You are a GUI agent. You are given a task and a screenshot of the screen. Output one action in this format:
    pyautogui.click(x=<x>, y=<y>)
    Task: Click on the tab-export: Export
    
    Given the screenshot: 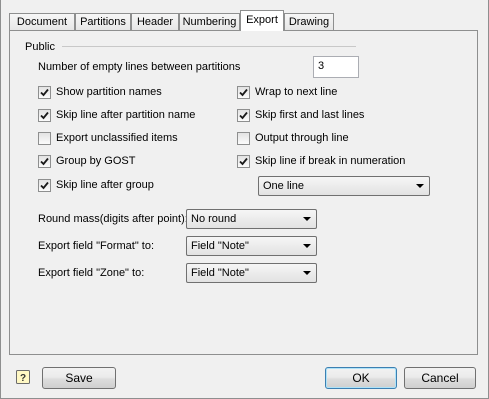 What is the action you would take?
    pyautogui.click(x=262, y=20)
    